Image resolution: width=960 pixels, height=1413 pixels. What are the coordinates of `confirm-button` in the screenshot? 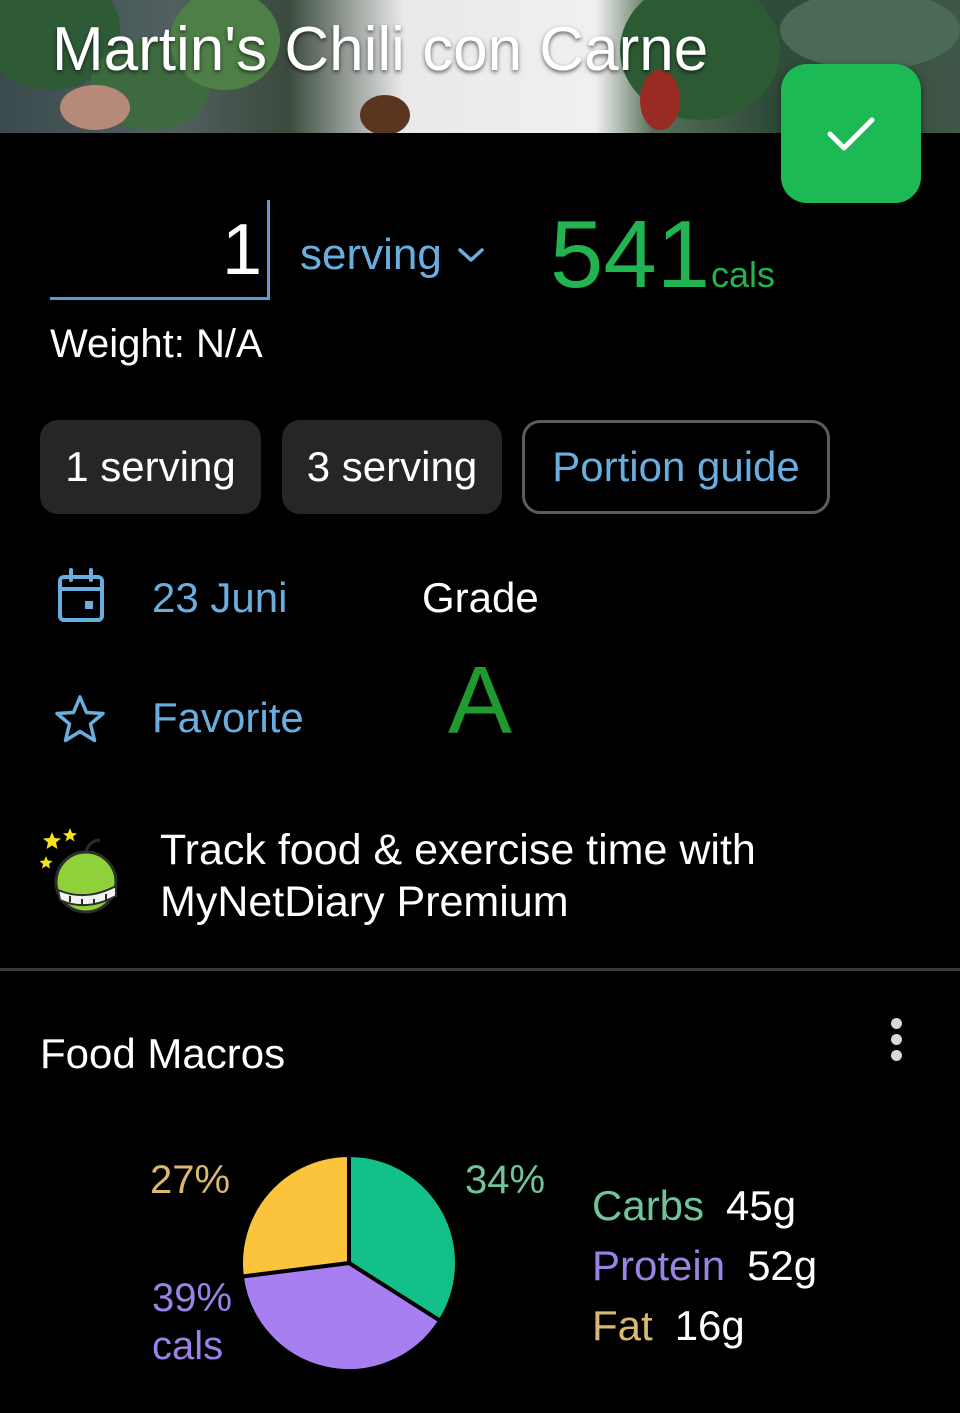 It's located at (851, 133).